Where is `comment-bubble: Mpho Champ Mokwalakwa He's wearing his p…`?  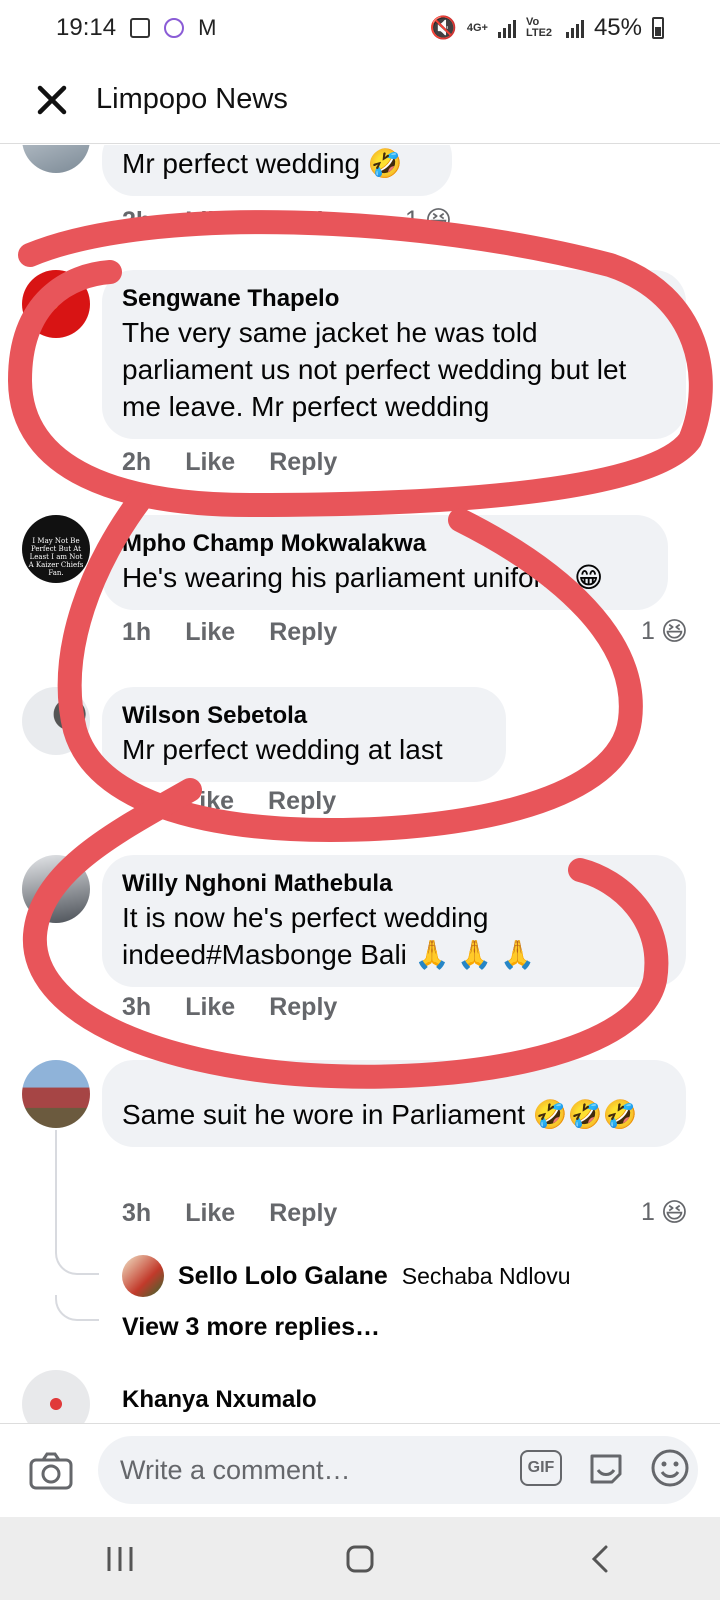 comment-bubble: Mpho Champ Mokwalakwa He's wearing his p… is located at coordinates (385, 562).